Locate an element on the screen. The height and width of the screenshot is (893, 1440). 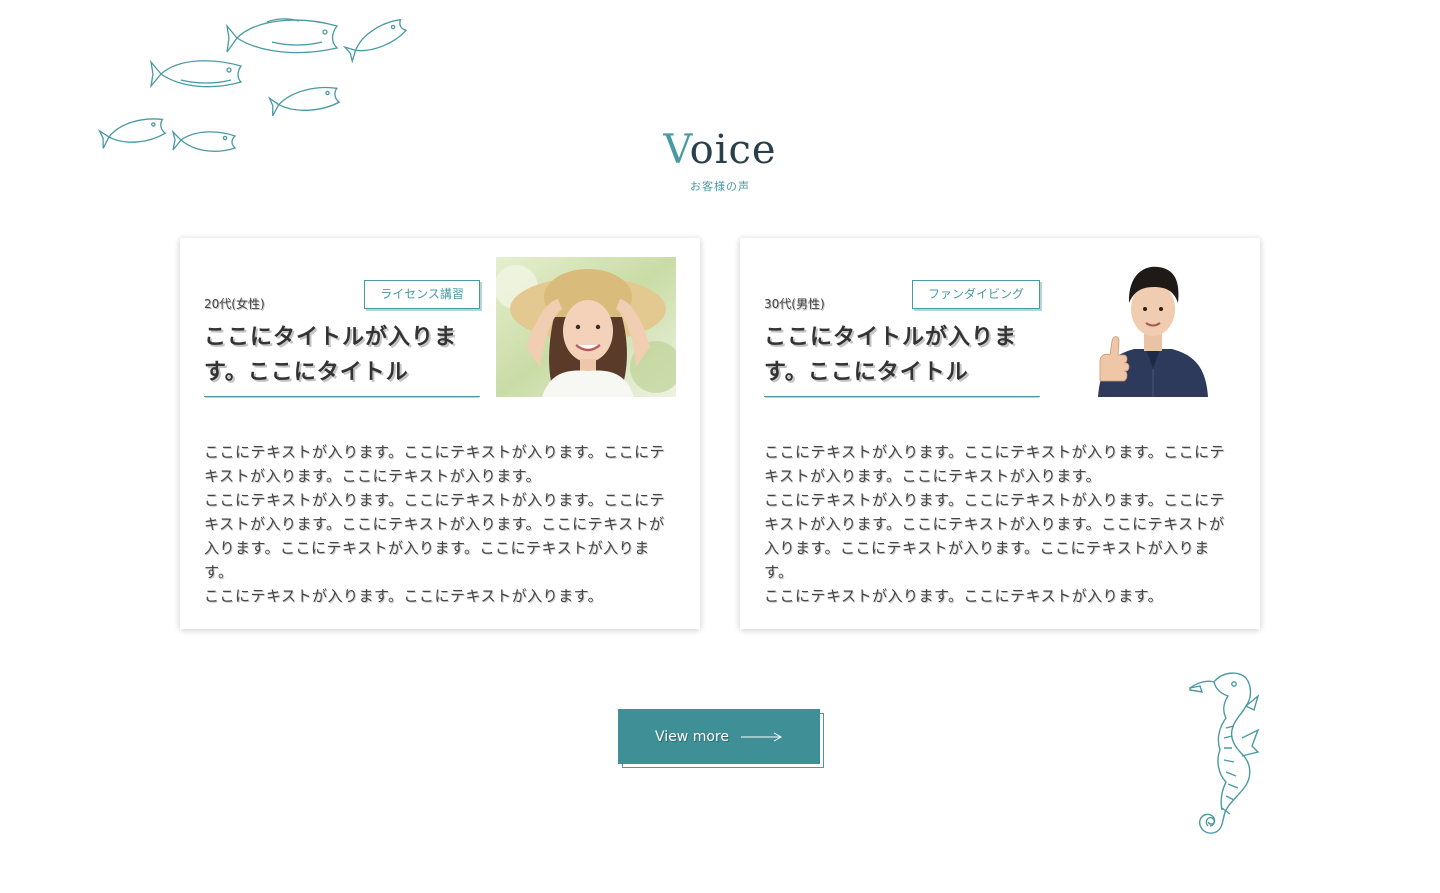
view-more-wrapper: View more is located at coordinates (721, 739).